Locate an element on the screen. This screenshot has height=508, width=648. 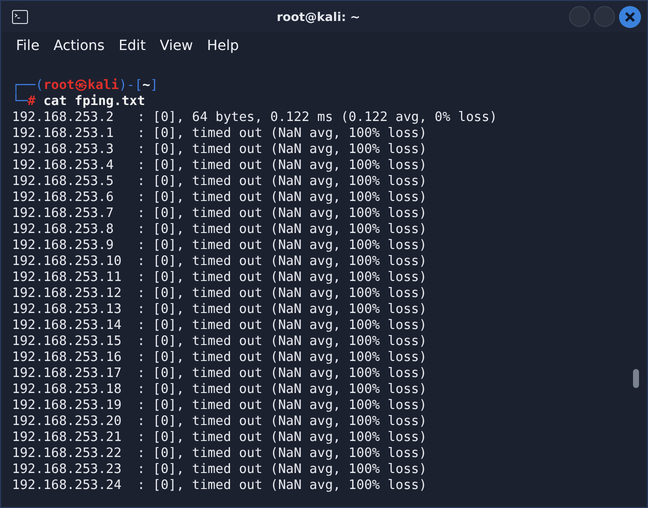
output-line: 192.168.253.13 : [0], timed out (NaN avg, 100% loss) is located at coordinates (219, 310).